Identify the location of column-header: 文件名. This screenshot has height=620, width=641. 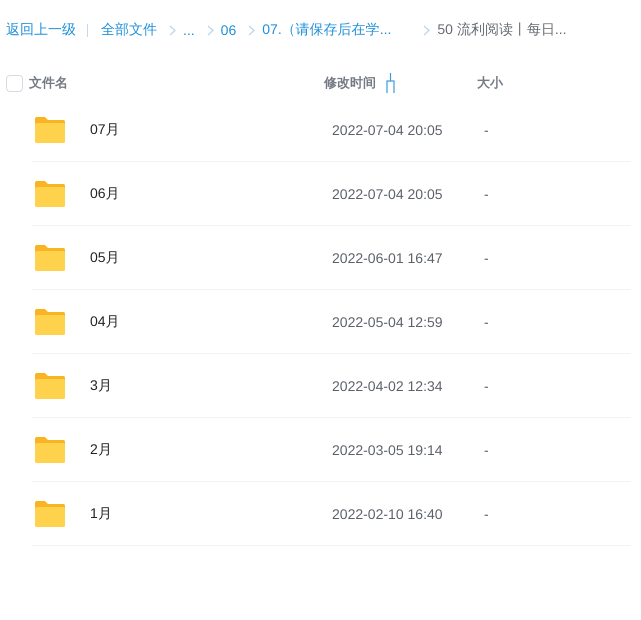
(176, 83).